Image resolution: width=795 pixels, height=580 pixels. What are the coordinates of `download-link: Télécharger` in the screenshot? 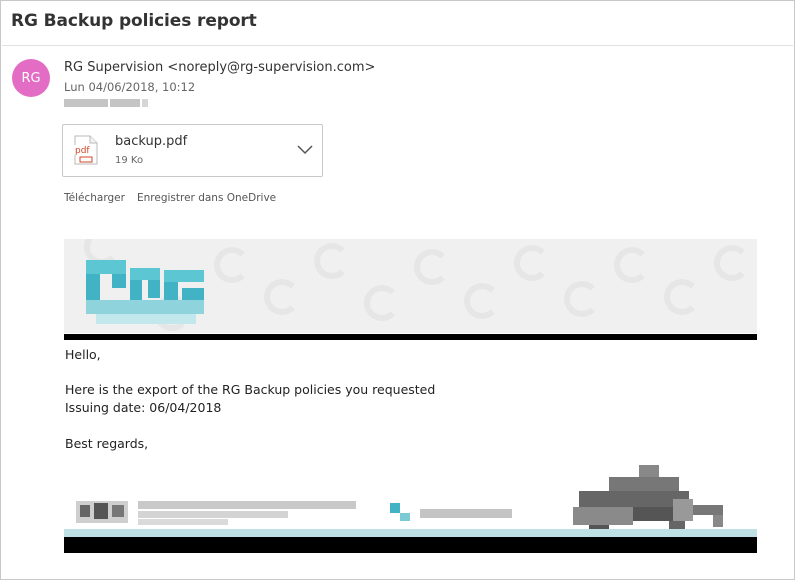 It's located at (94, 198).